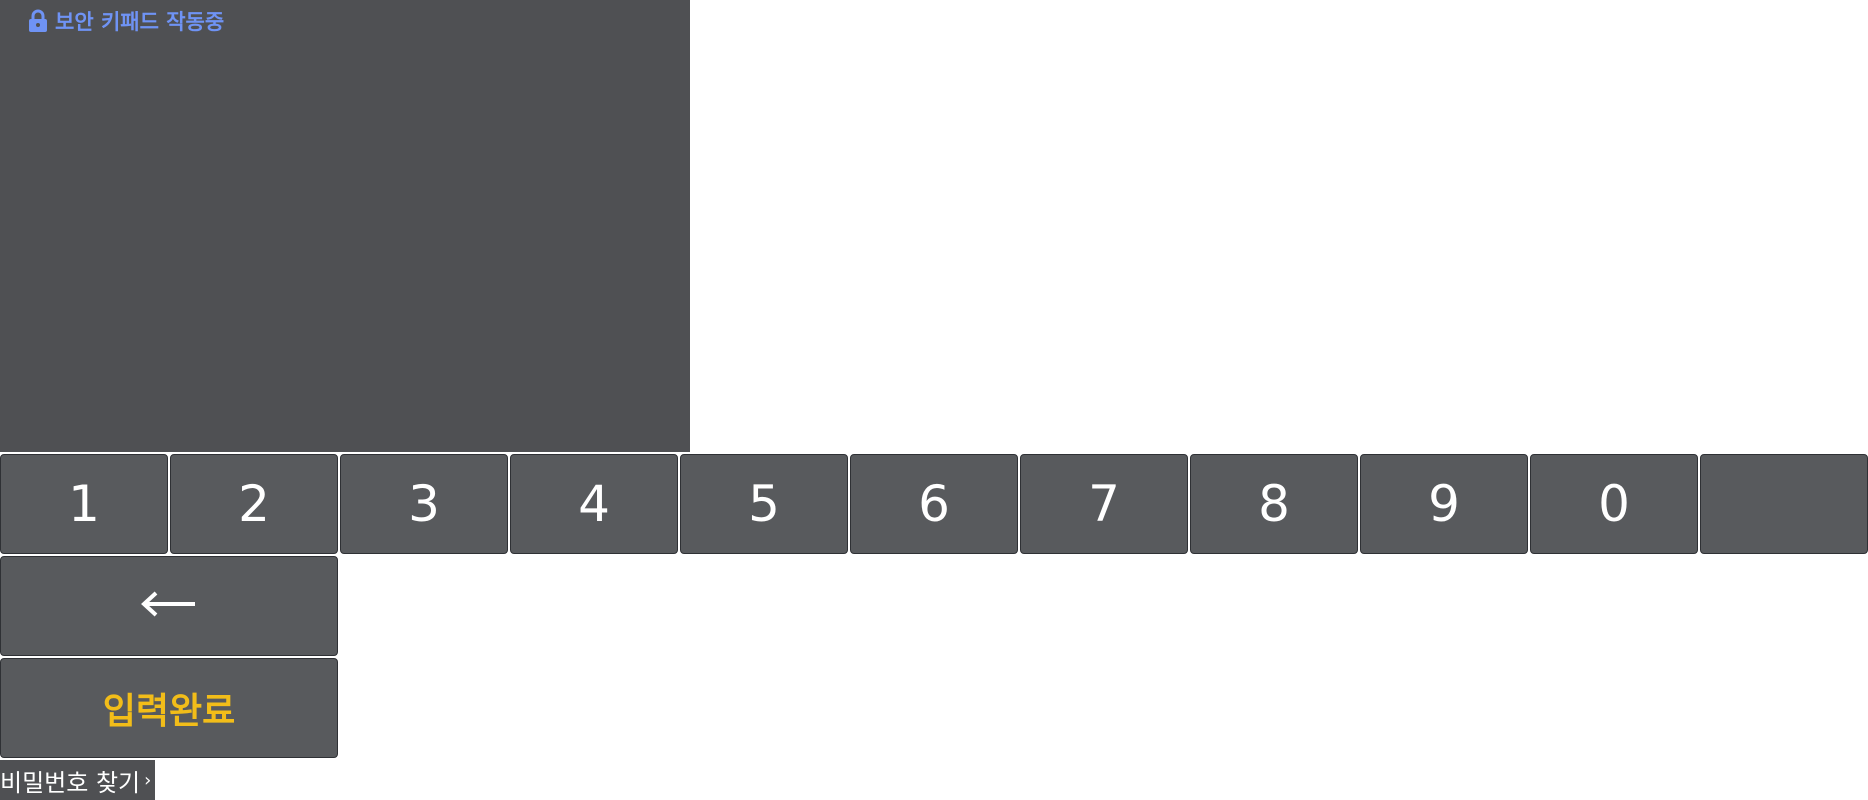 The height and width of the screenshot is (800, 1868). I want to click on key-7: 7, so click(1104, 504).